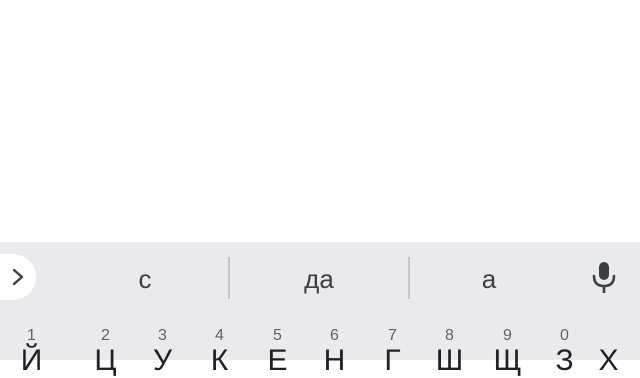 This screenshot has width=640, height=378. I want to click on key-11: Х, so click(608, 345).